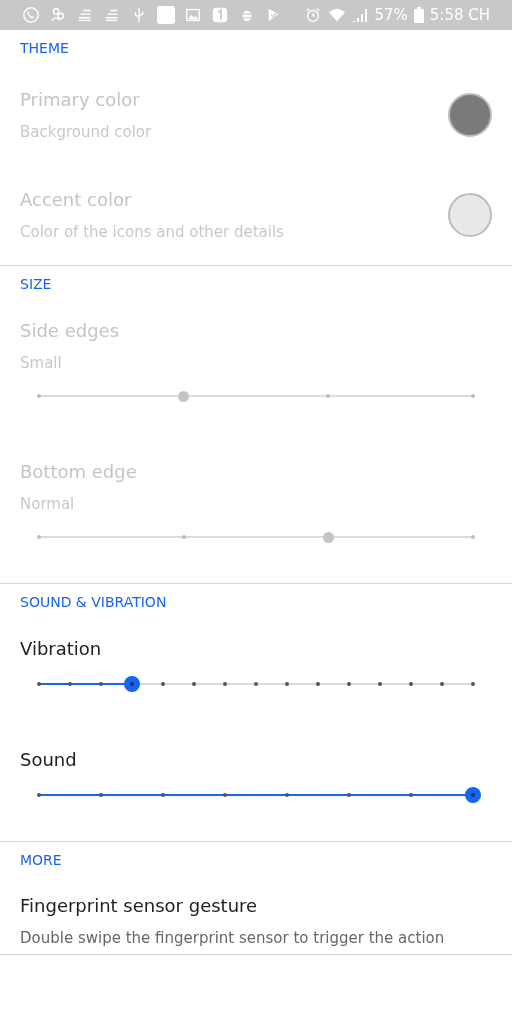  Describe the element at coordinates (36, 284) in the screenshot. I see `section-header: SIZE` at that location.